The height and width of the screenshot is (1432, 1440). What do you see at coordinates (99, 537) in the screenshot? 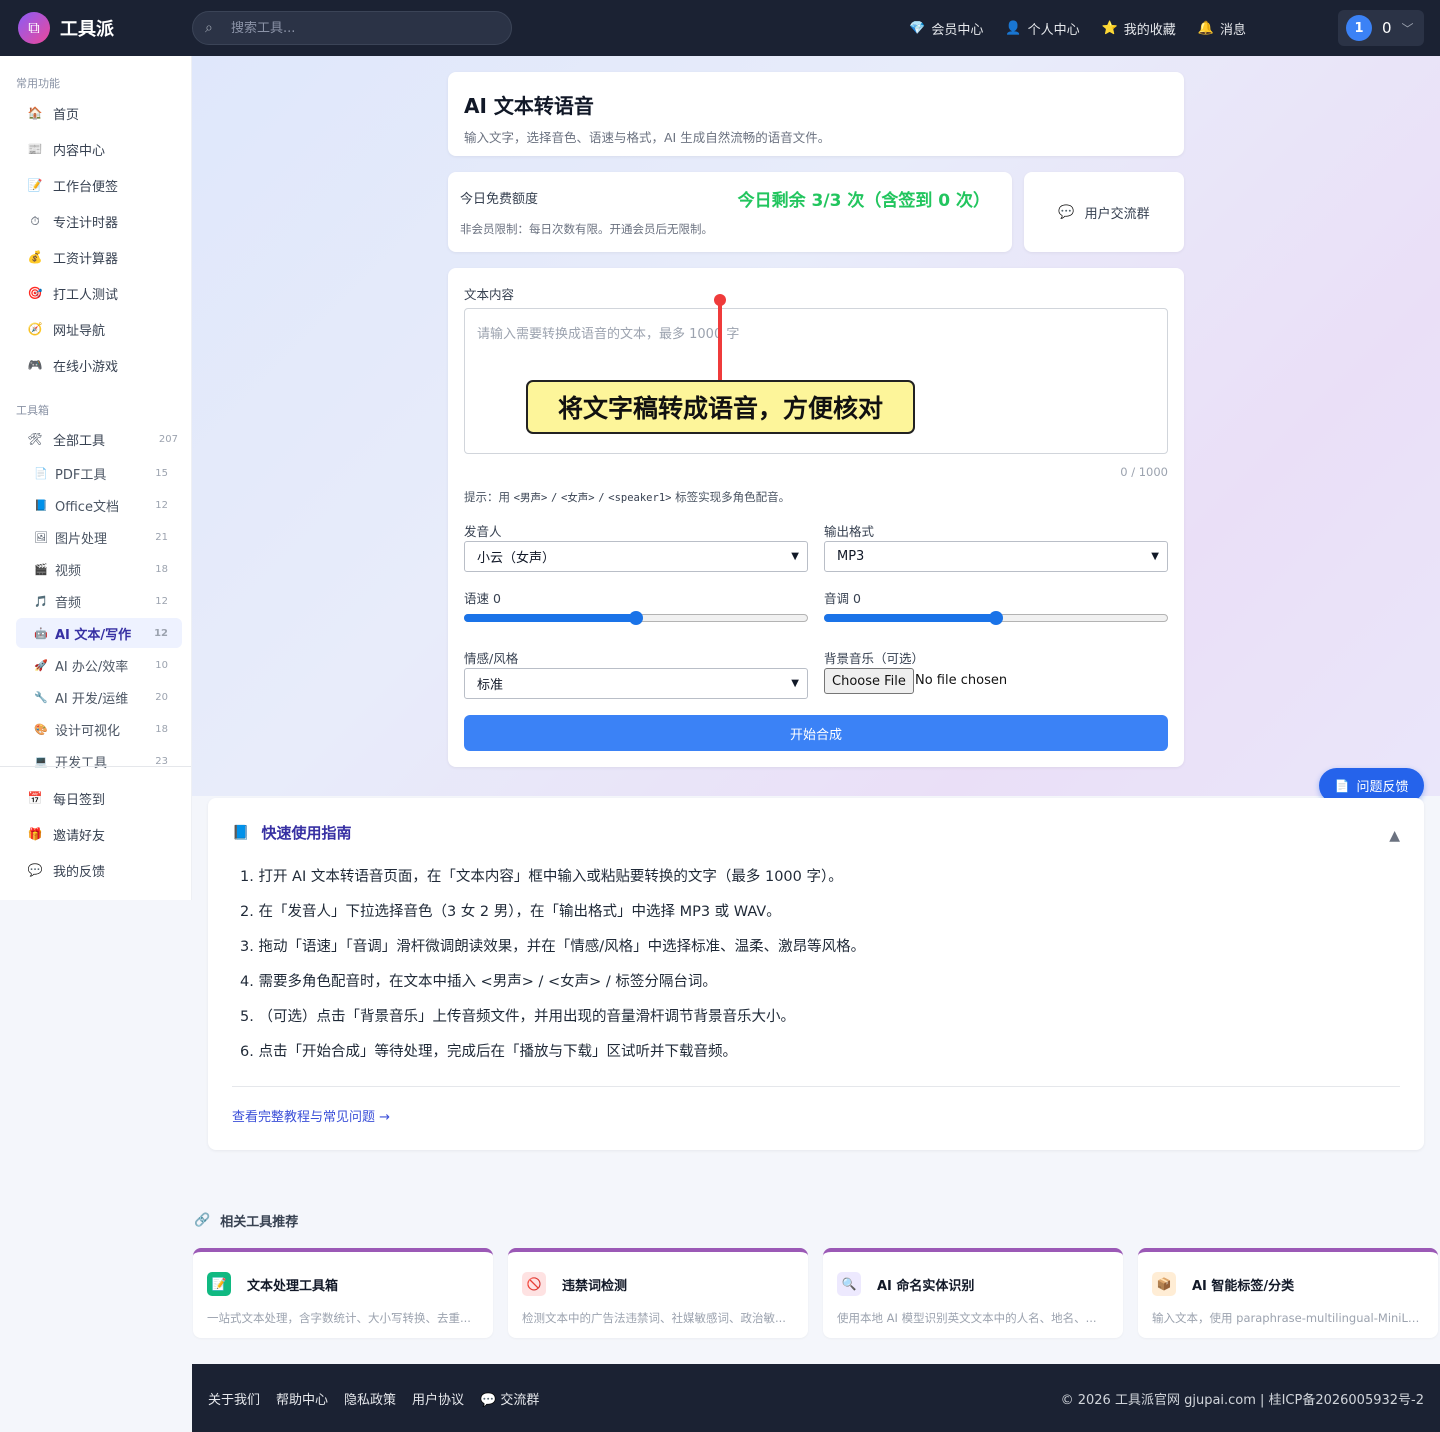
I see `sidebar-category: 🖼 图片处理 21` at bounding box center [99, 537].